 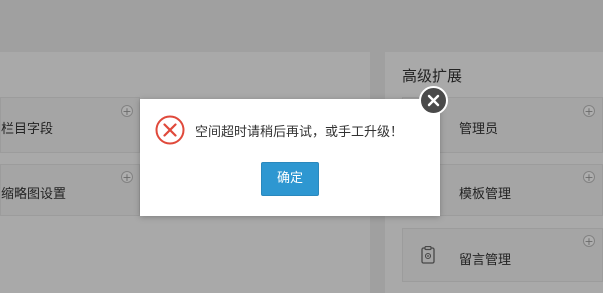 What do you see at coordinates (170, 130) in the screenshot?
I see `error-x-icon` at bounding box center [170, 130].